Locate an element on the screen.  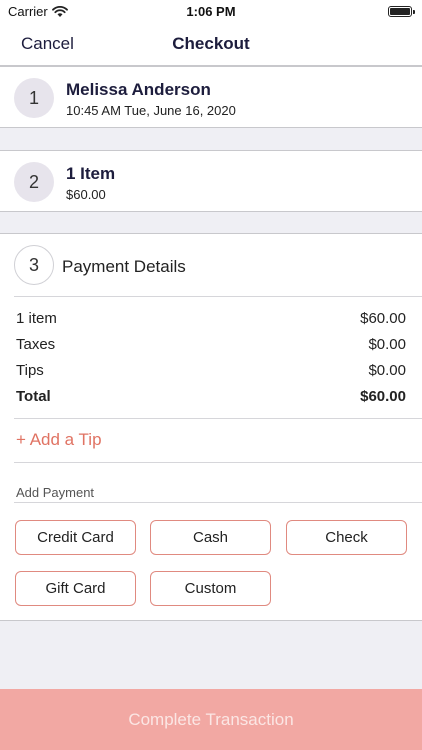
summary-value: $60.00 is located at coordinates (383, 318).